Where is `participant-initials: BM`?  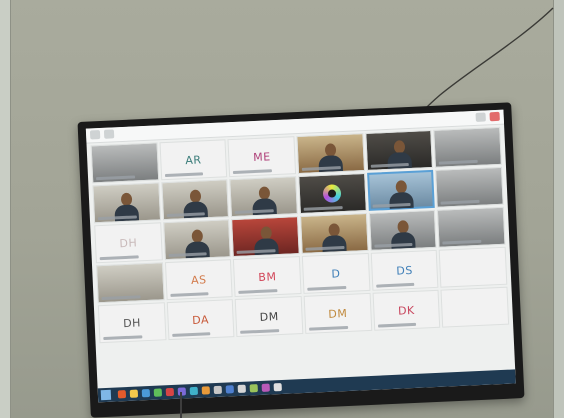 participant-initials: BM is located at coordinates (267, 276).